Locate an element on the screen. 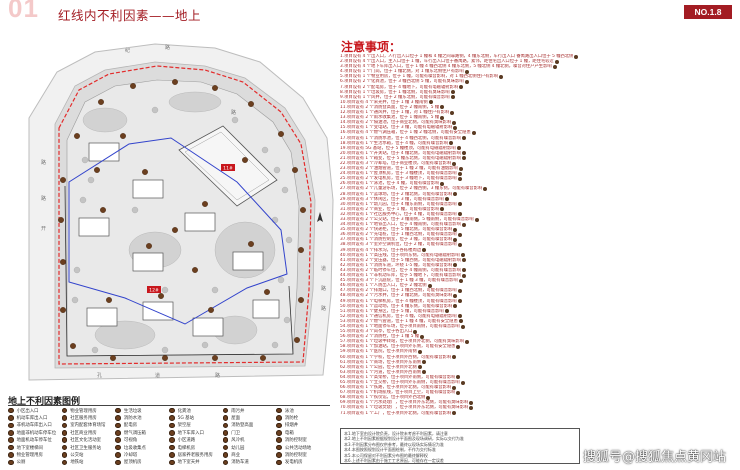  legend-item: 幼儿园 is located at coordinates (249, 447).